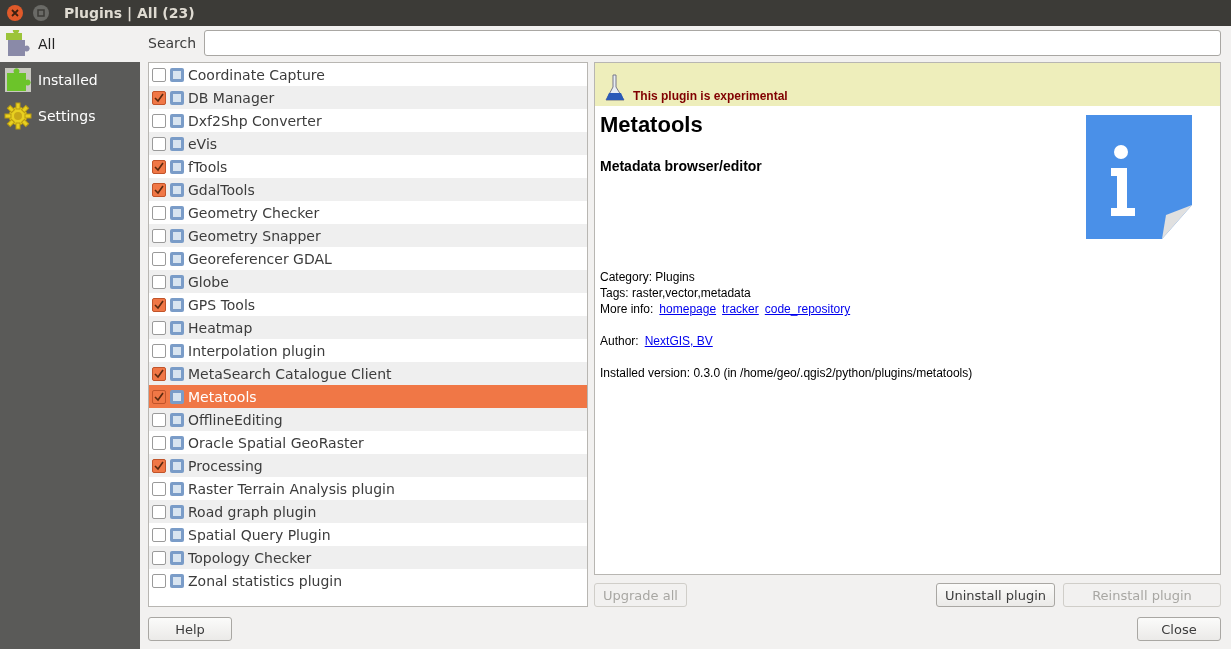 The image size is (1231, 649). Describe the element at coordinates (368, 373) in the screenshot. I see `plugin-row: MetaSearch Catalogue Client` at that location.